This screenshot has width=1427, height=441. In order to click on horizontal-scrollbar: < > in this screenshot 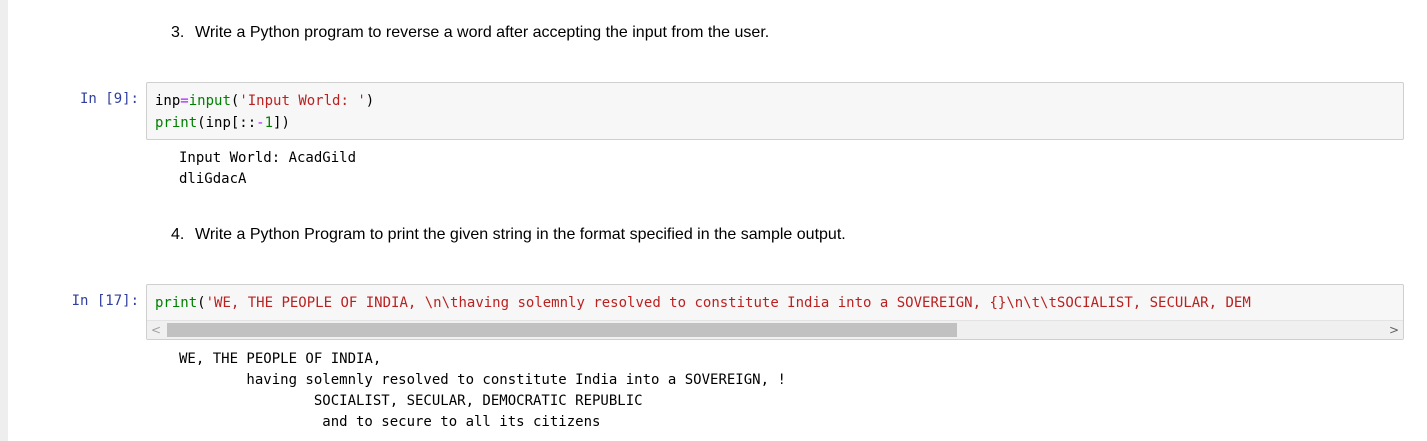, I will do `click(775, 329)`.